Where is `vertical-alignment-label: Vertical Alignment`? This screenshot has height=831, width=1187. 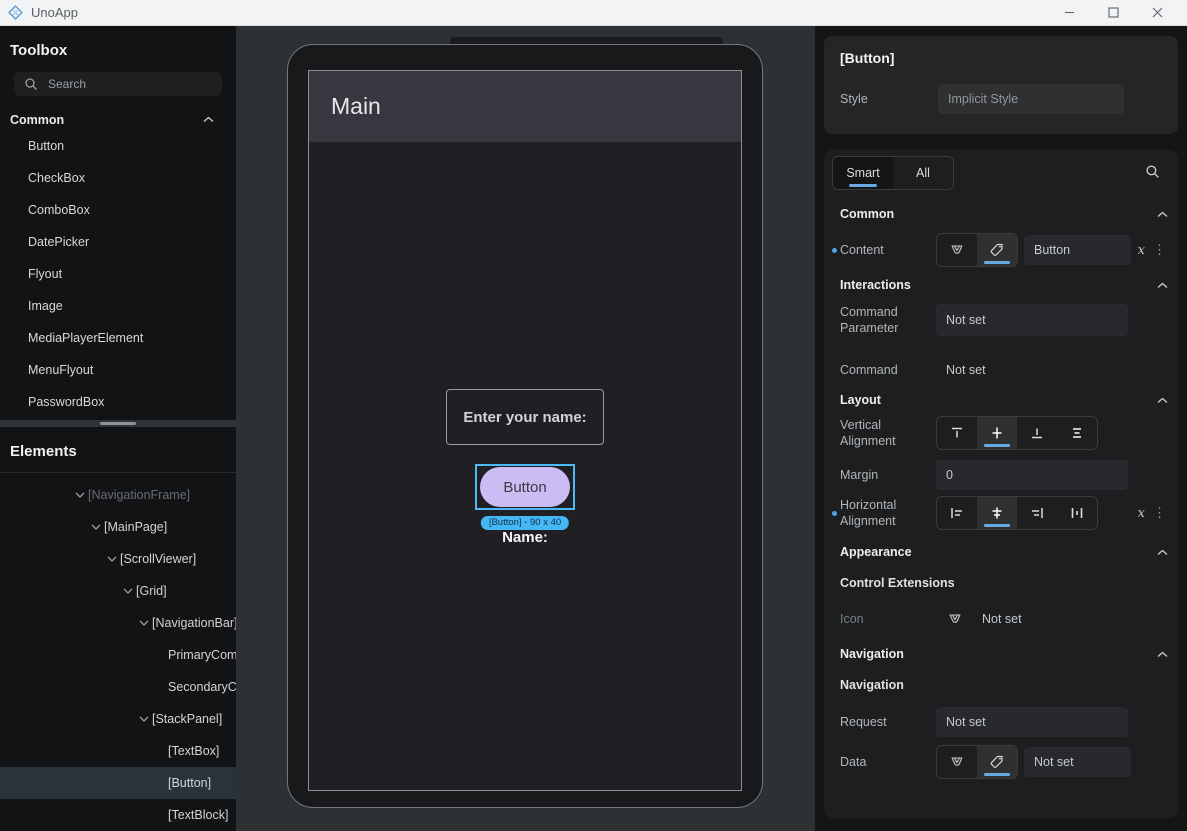
vertical-alignment-label: Vertical Alignment is located at coordinates (868, 433).